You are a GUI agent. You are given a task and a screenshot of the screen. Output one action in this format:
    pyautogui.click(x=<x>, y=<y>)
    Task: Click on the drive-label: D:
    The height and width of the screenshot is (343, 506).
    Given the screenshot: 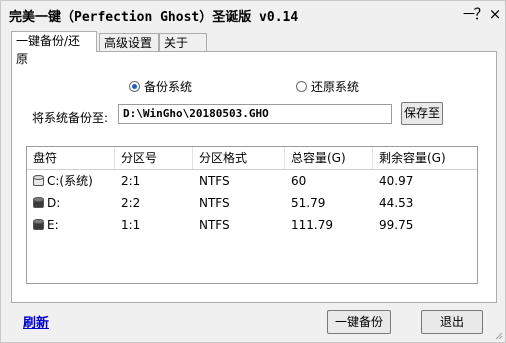 What is the action you would take?
    pyautogui.click(x=54, y=203)
    